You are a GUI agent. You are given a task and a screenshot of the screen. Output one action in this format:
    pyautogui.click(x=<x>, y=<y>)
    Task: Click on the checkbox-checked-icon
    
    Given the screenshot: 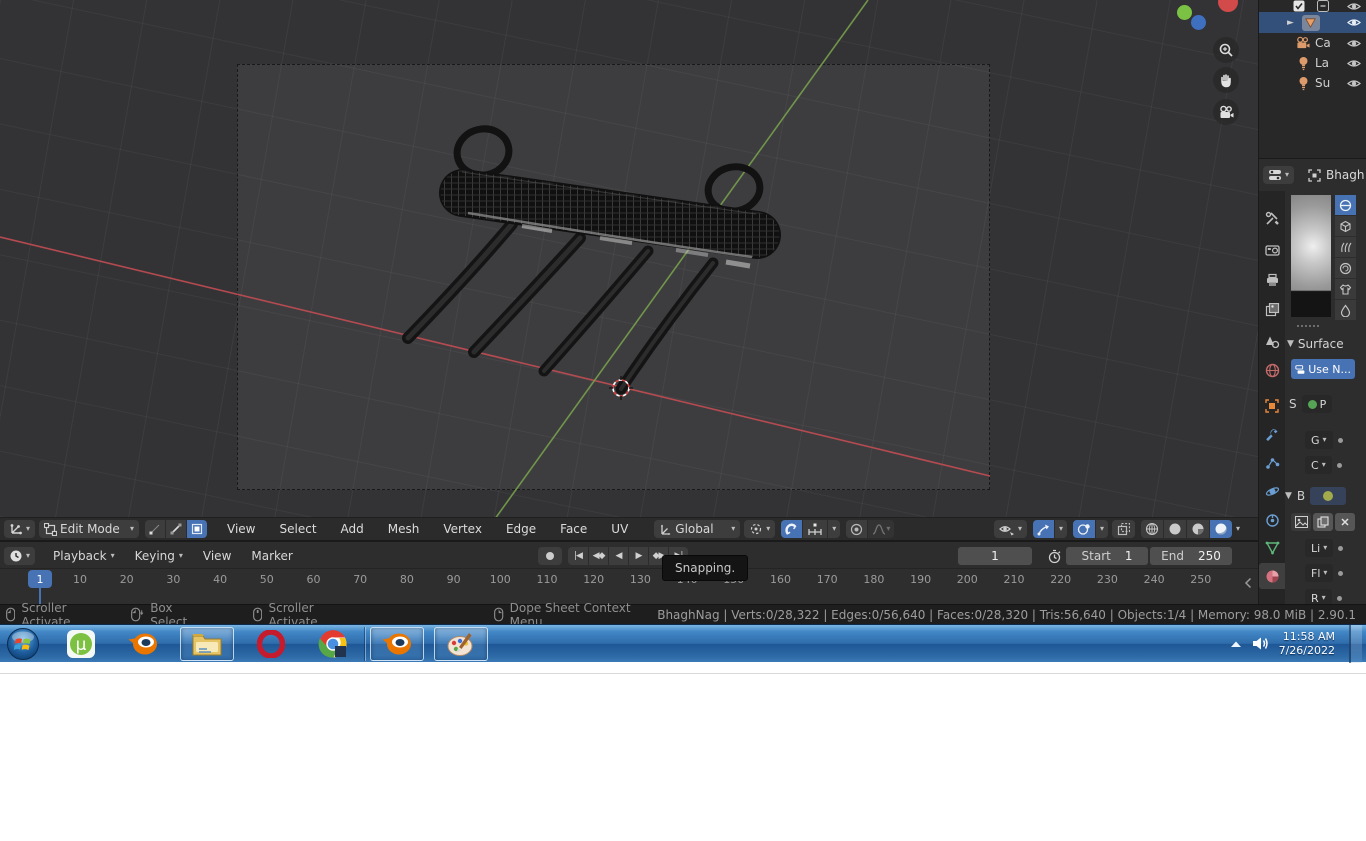 What is the action you would take?
    pyautogui.click(x=1299, y=6)
    